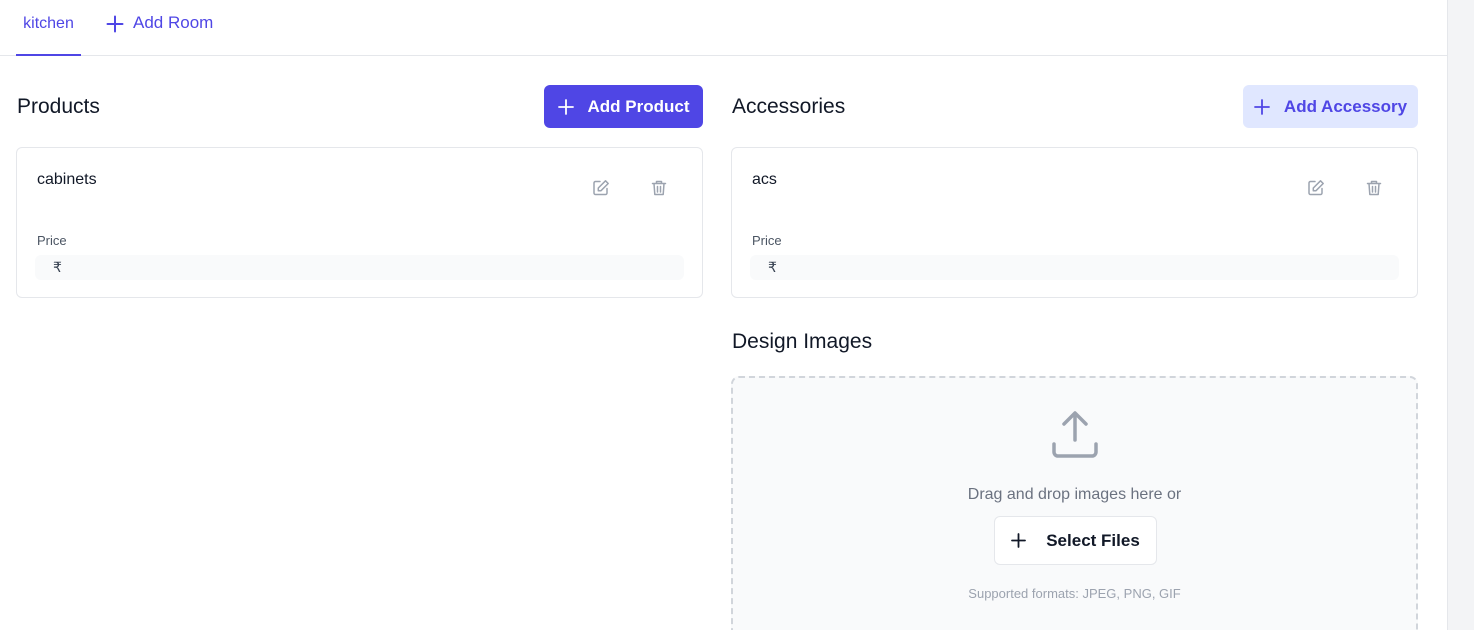  What do you see at coordinates (1075, 434) in the screenshot?
I see `upload-icon` at bounding box center [1075, 434].